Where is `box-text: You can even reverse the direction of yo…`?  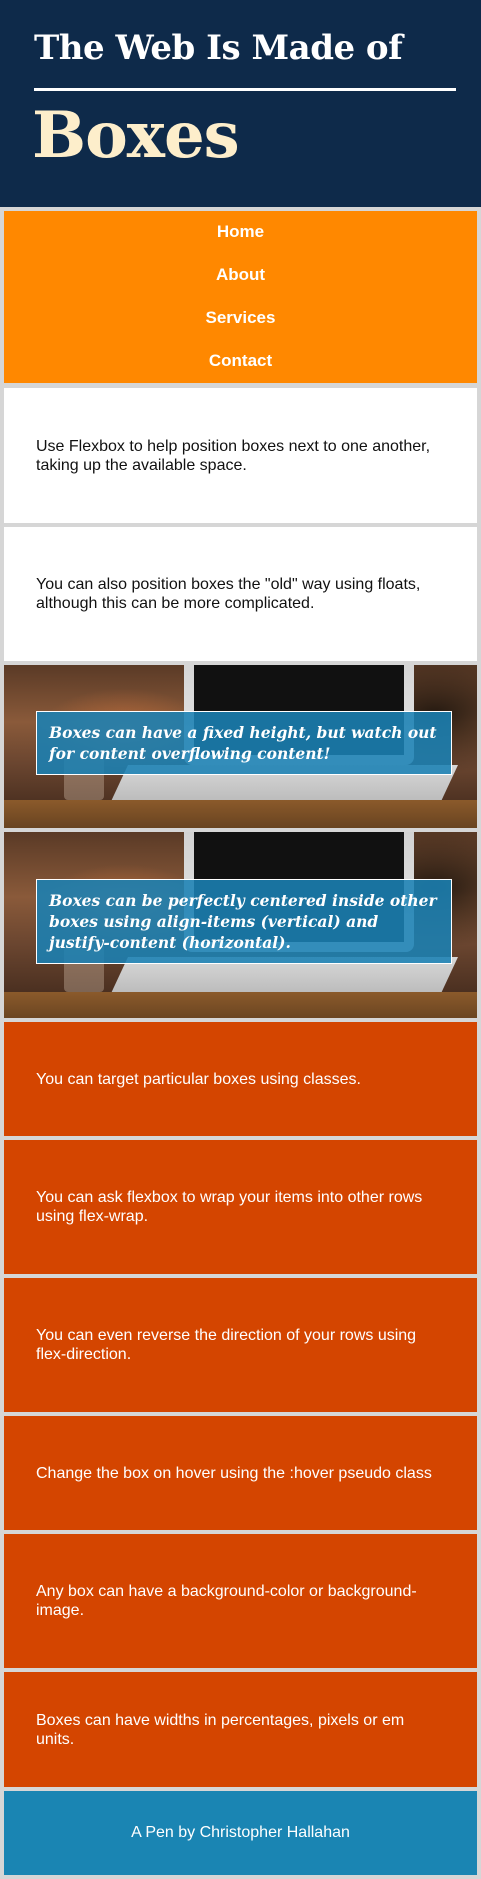
box-text: You can even reverse the direction of yo… is located at coordinates (226, 1345).